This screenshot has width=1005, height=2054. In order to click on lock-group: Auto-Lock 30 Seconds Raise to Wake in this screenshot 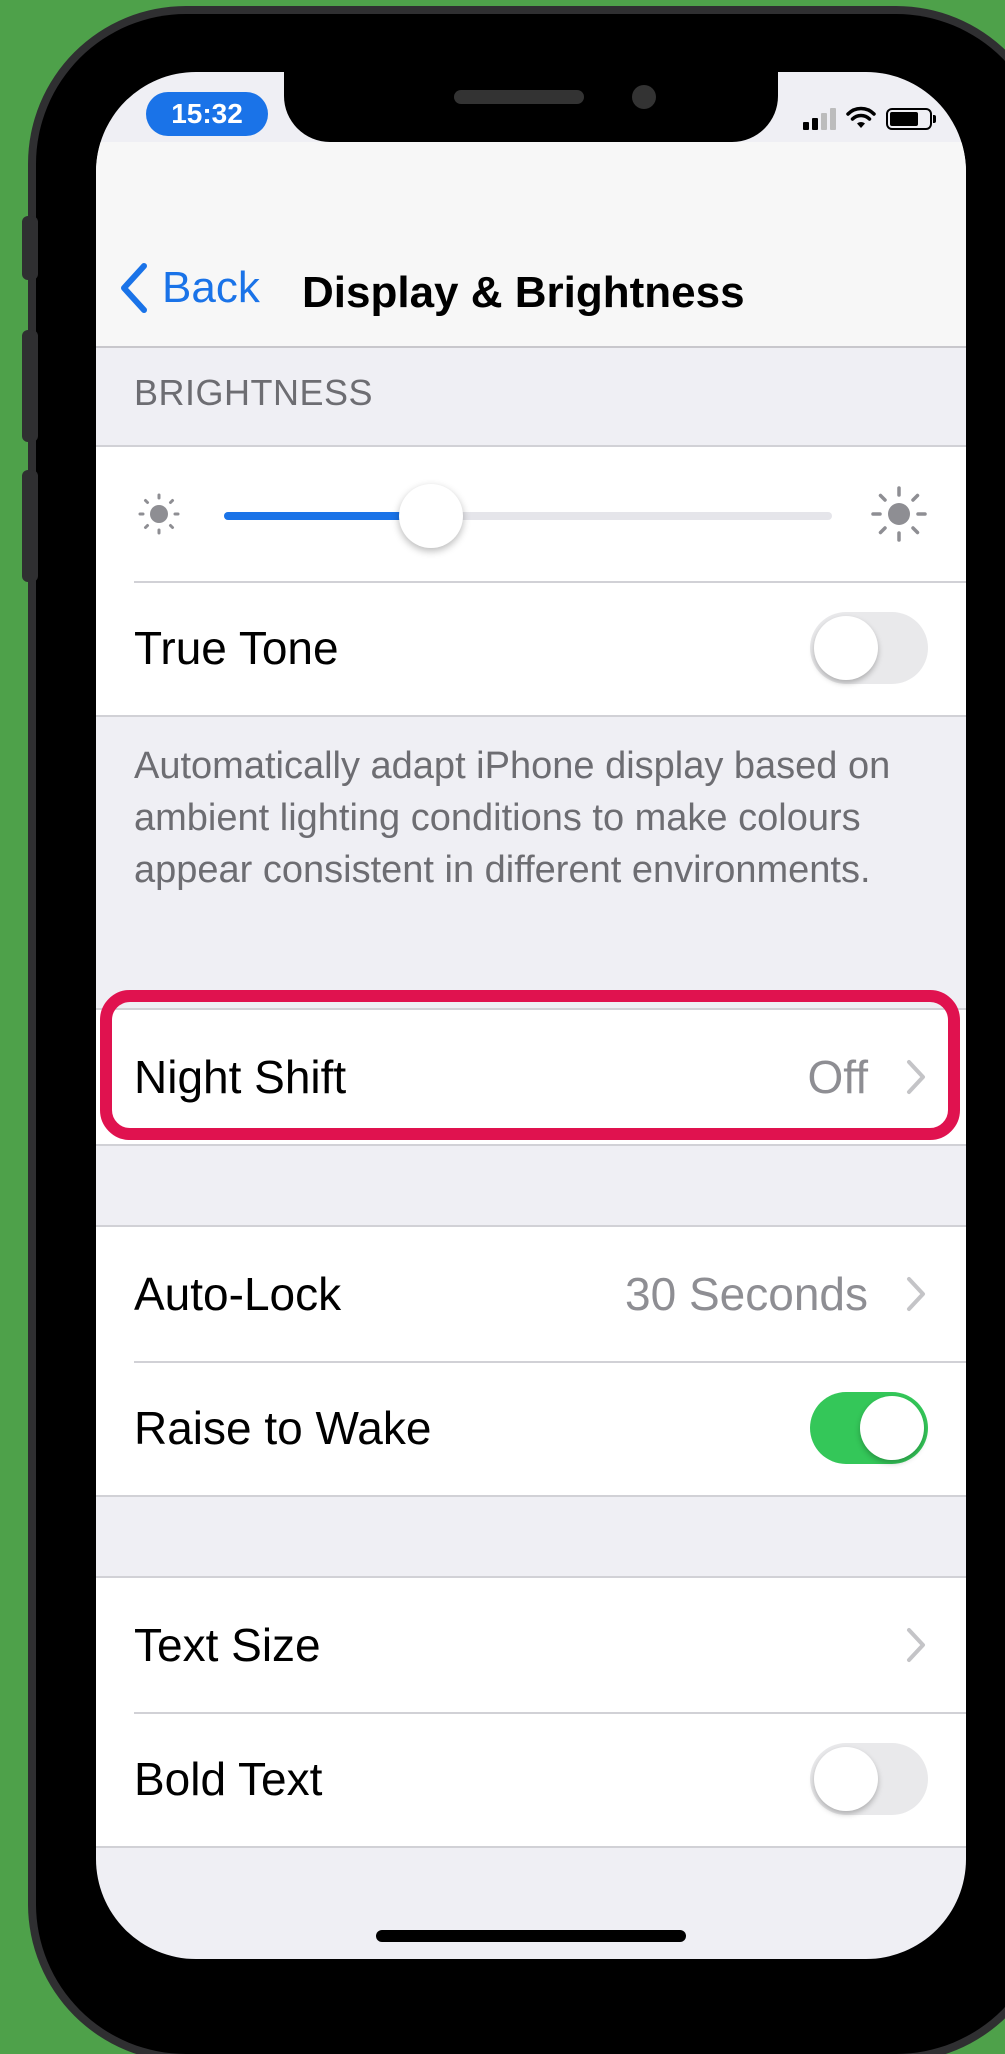, I will do `click(531, 1361)`.